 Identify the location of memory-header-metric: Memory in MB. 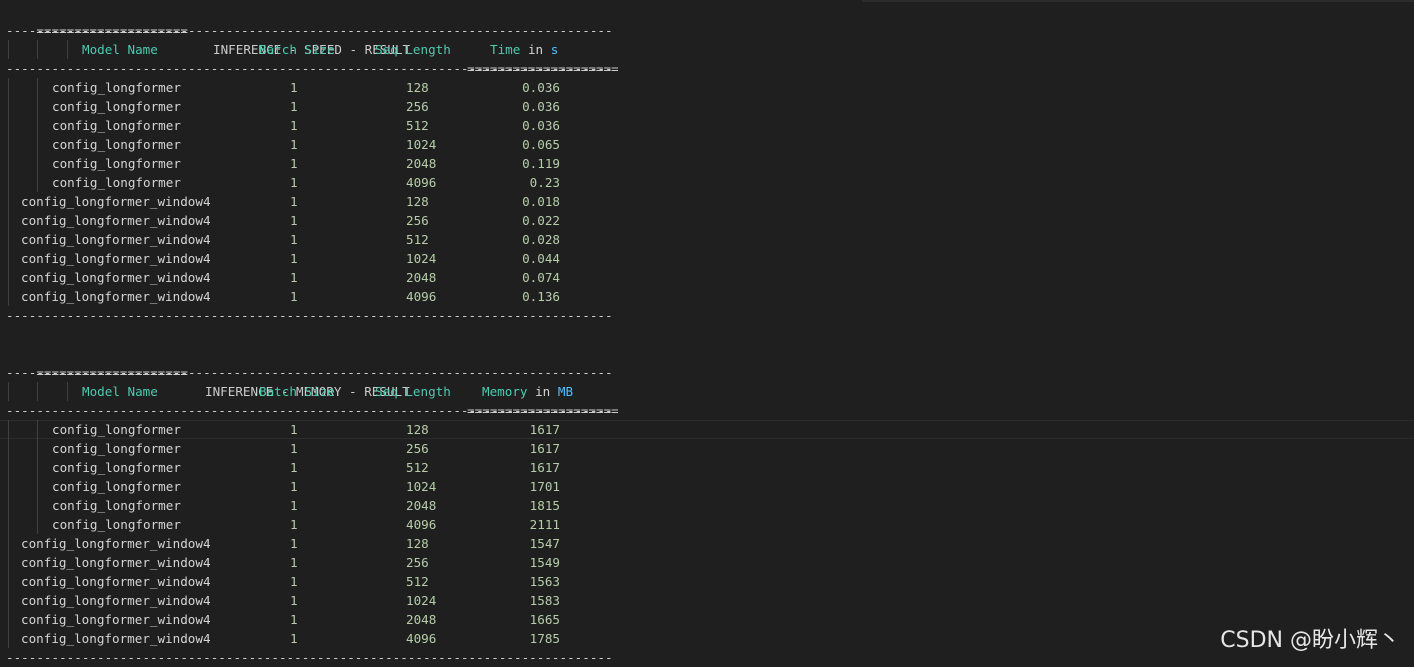
(527, 391).